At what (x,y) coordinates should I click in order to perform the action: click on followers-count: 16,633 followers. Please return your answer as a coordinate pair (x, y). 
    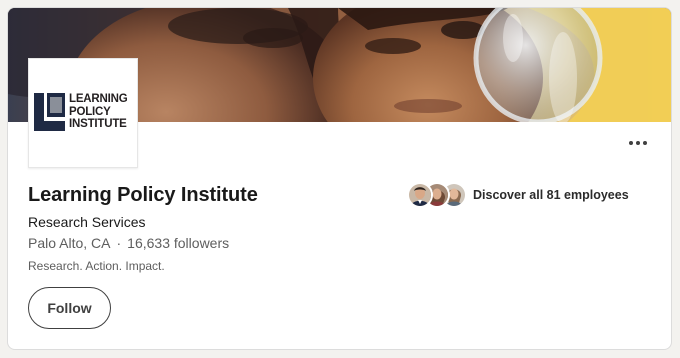
    Looking at the image, I should click on (178, 243).